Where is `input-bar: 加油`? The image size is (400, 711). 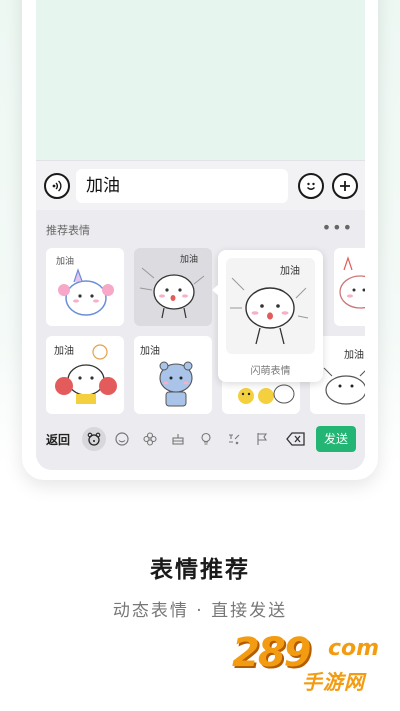 input-bar: 加油 is located at coordinates (200, 185).